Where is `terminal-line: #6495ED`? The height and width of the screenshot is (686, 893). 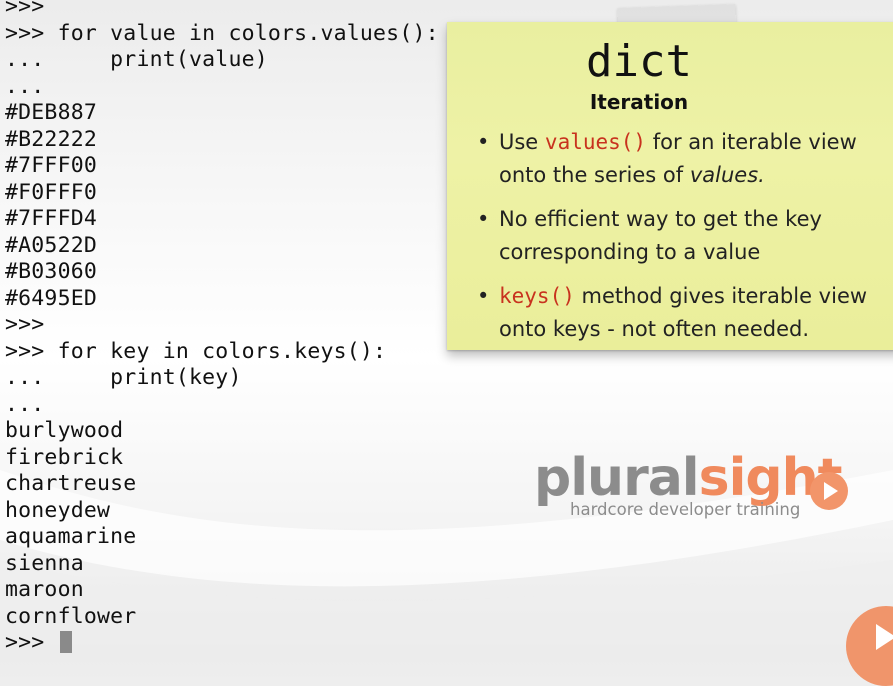
terminal-line: #6495ED is located at coordinates (51, 298).